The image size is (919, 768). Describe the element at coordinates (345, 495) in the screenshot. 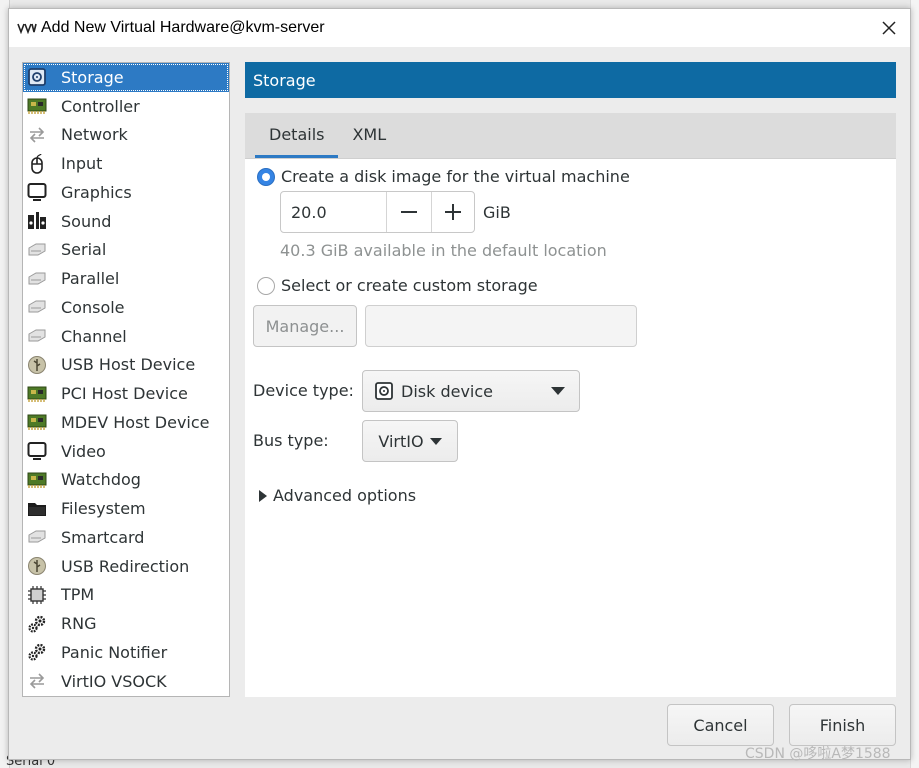

I see `advanced-options-label: Advanced options` at that location.